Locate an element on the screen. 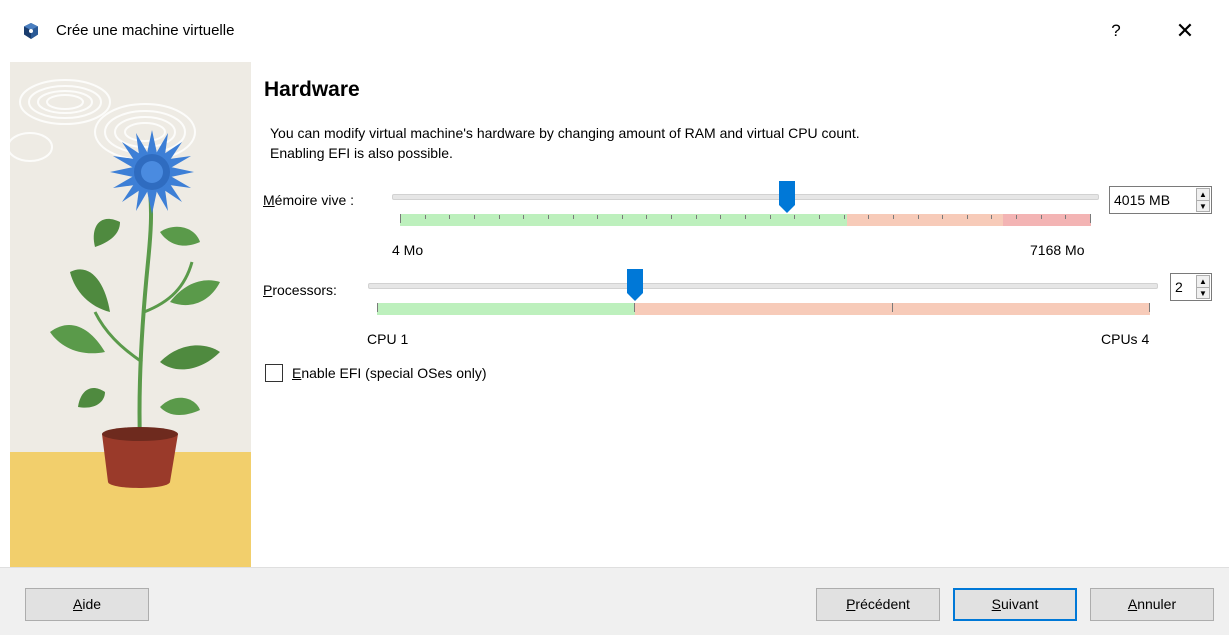 The image size is (1229, 635). memory-slider-handle is located at coordinates (786, 197).